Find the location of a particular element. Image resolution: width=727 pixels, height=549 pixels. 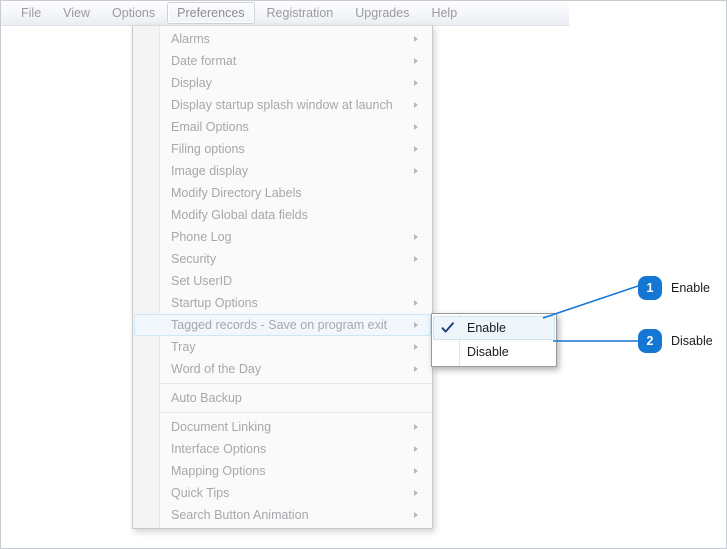

menu-item-search-button-animation: Search Button Animation is located at coordinates (282, 515).